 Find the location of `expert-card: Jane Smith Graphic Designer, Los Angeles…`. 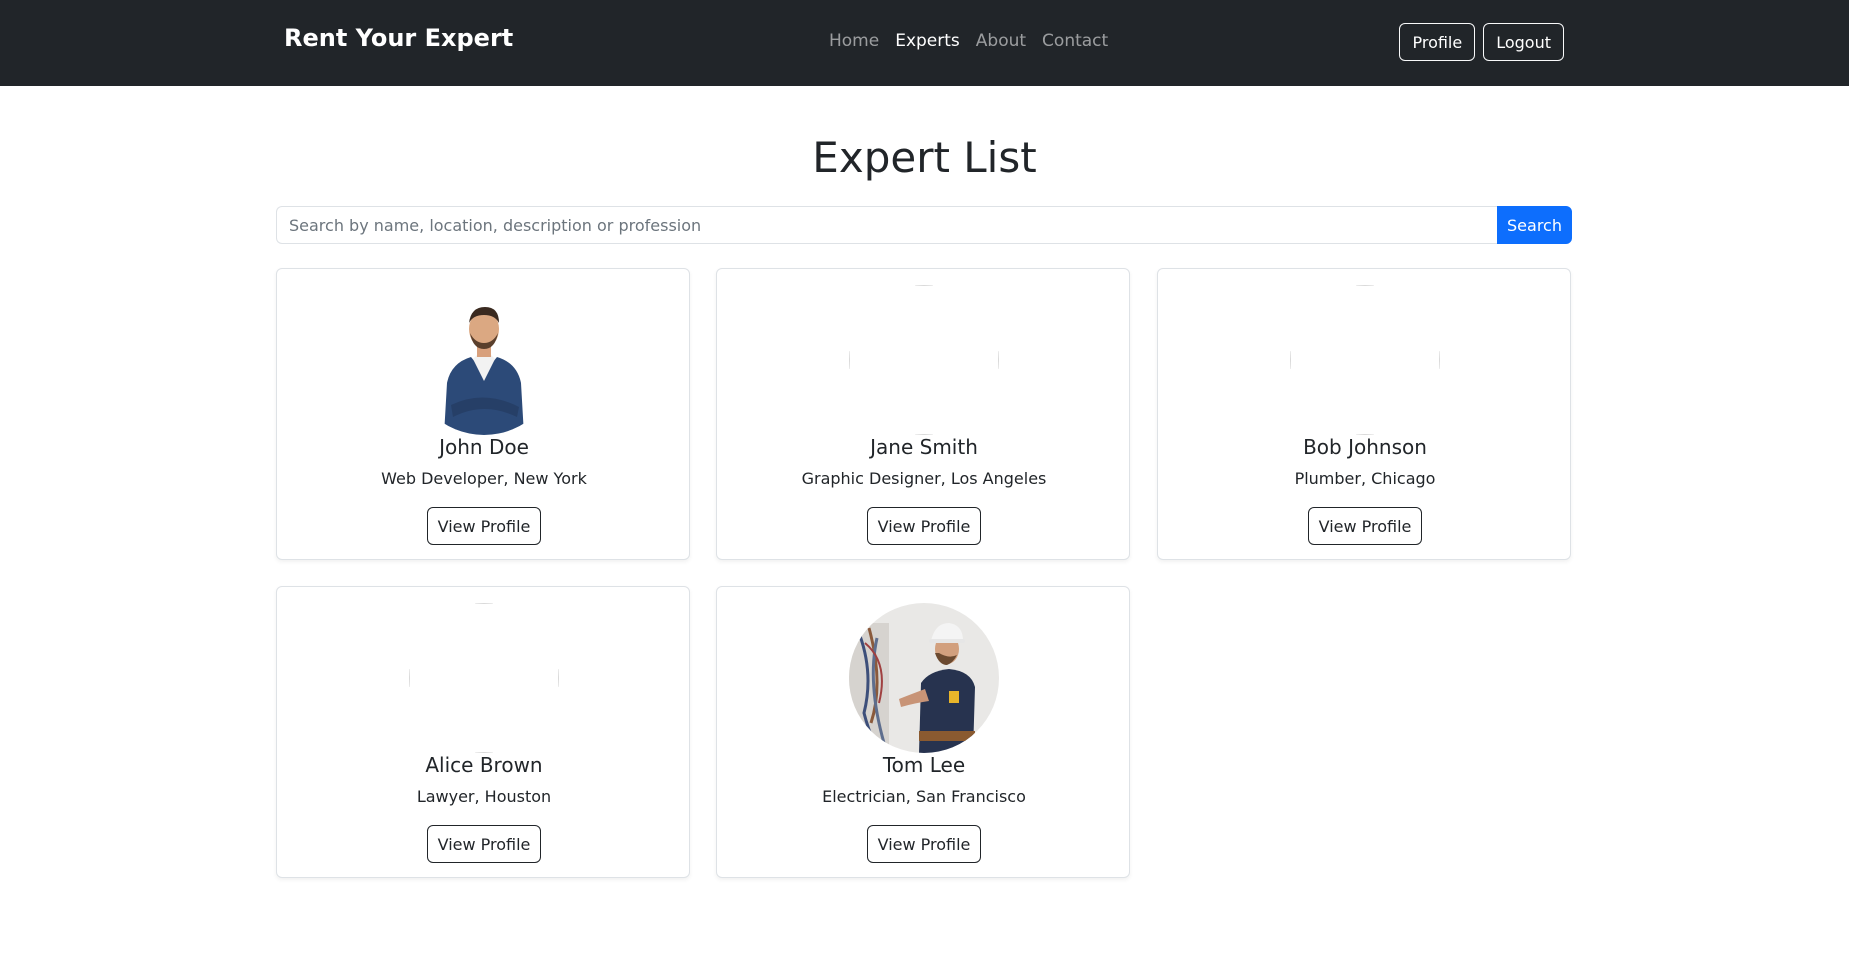

expert-card: Jane Smith Graphic Designer, Los Angeles… is located at coordinates (923, 414).